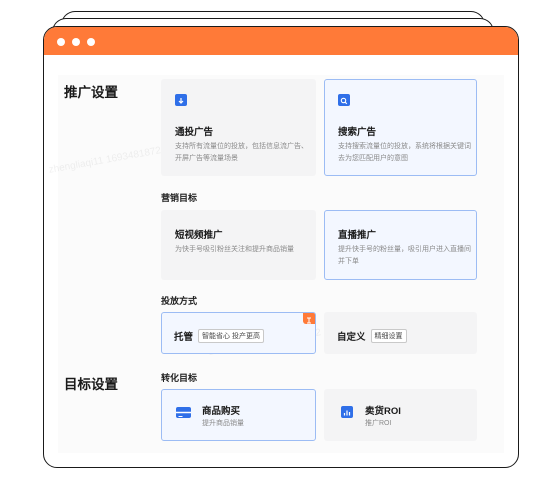  I want to click on card-desc: 推广ROI, so click(378, 423).